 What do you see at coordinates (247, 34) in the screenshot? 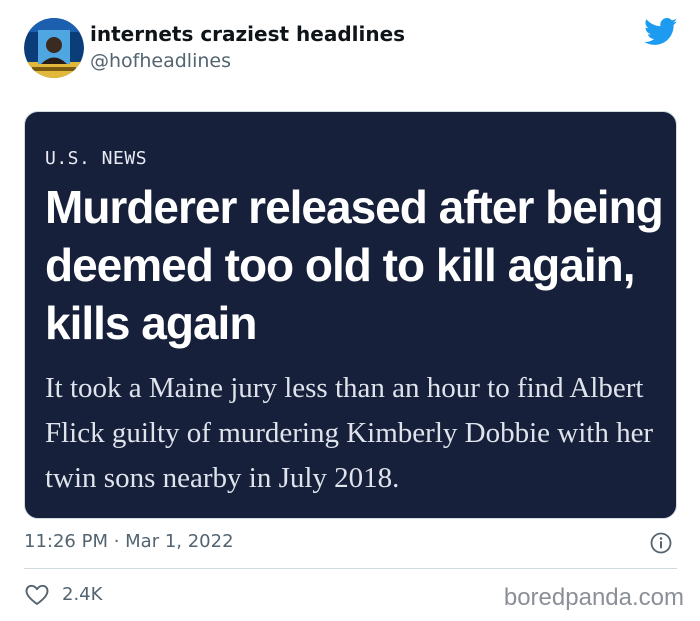
I see `display-name: internets craziest headlines` at bounding box center [247, 34].